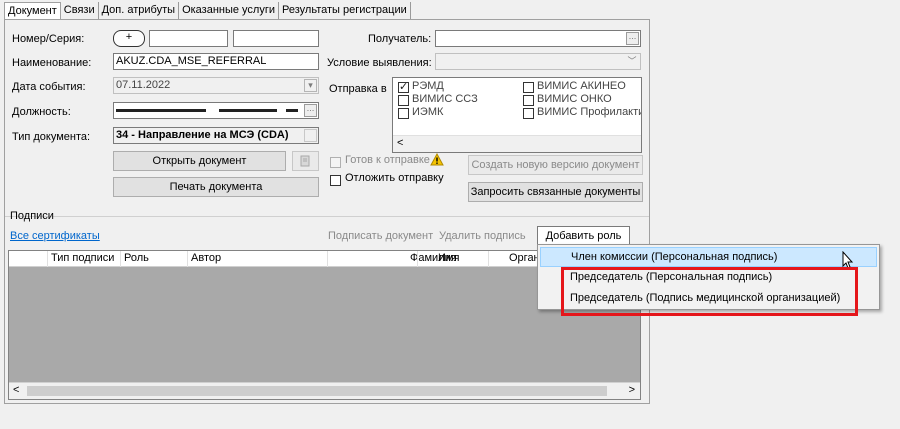 This screenshot has height=429, width=900. I want to click on create-new-version-button: Создать новую версию документ, so click(555, 165).